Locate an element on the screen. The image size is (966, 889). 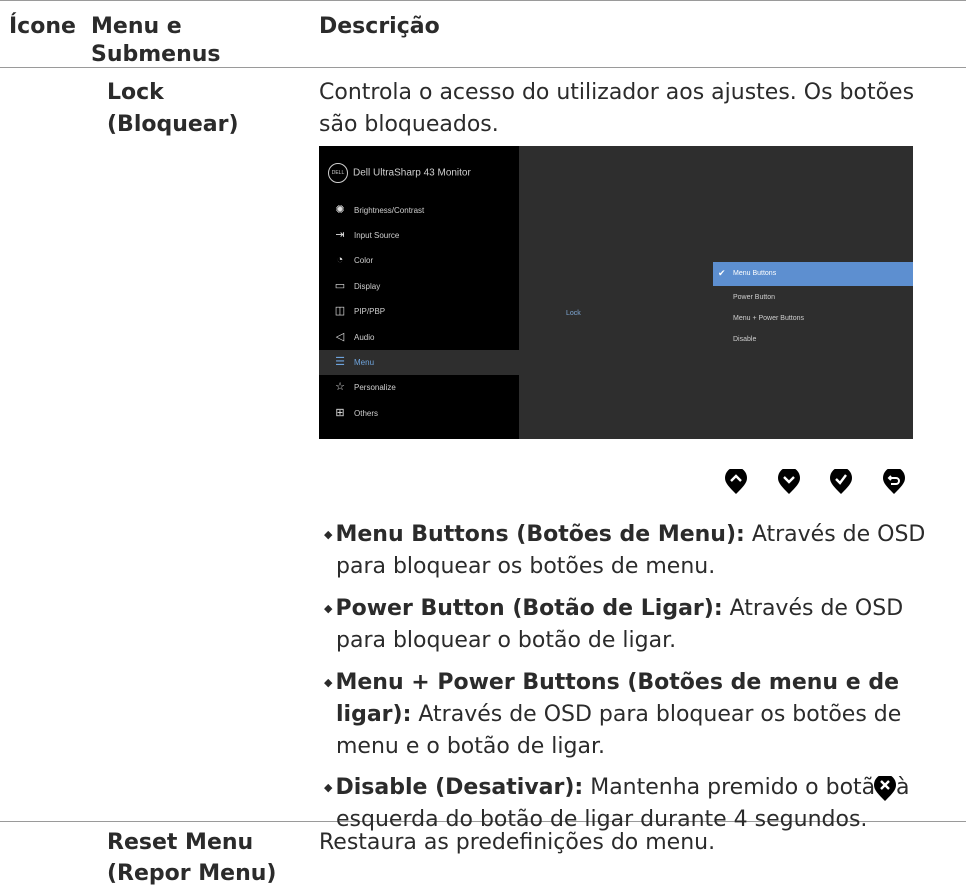
osd-item-personalize: ☆ Personalize is located at coordinates (419, 387).